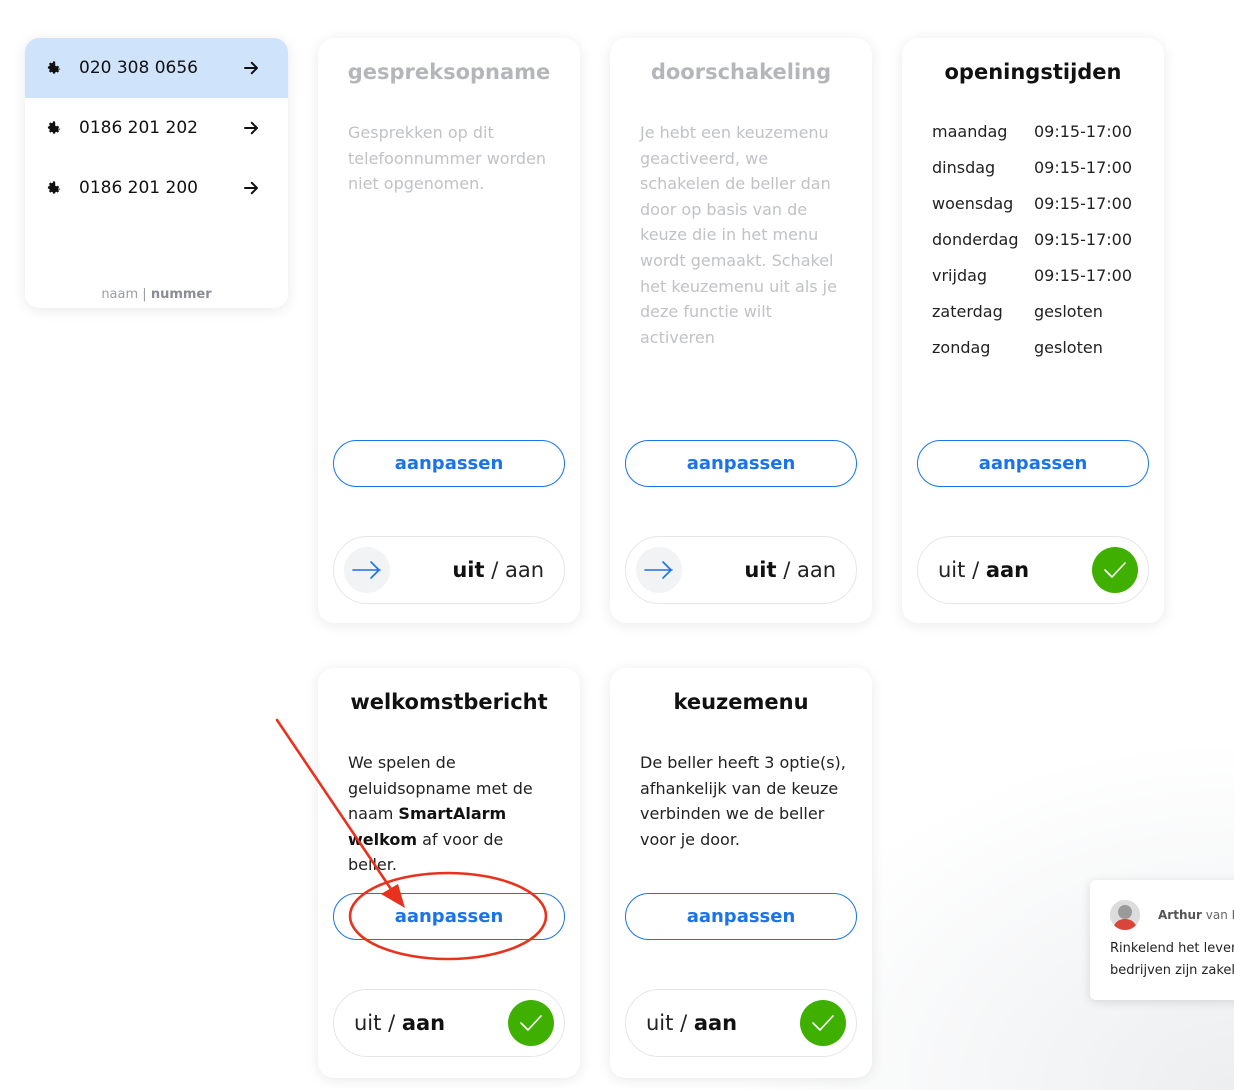  Describe the element at coordinates (973, 203) in the screenshot. I see `hours-day: woensdag` at that location.